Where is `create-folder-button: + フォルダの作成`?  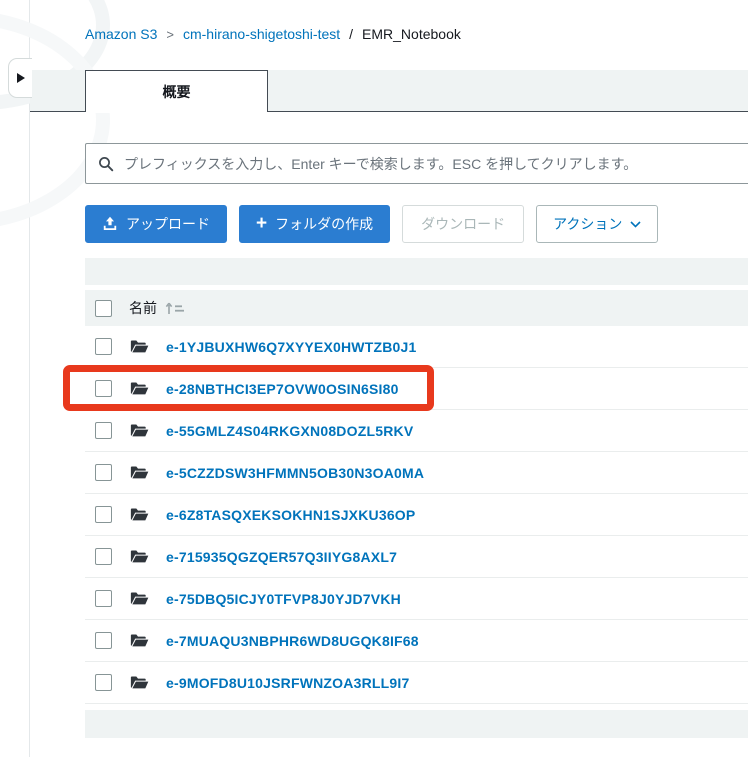
create-folder-button: + フォルダの作成 is located at coordinates (315, 224).